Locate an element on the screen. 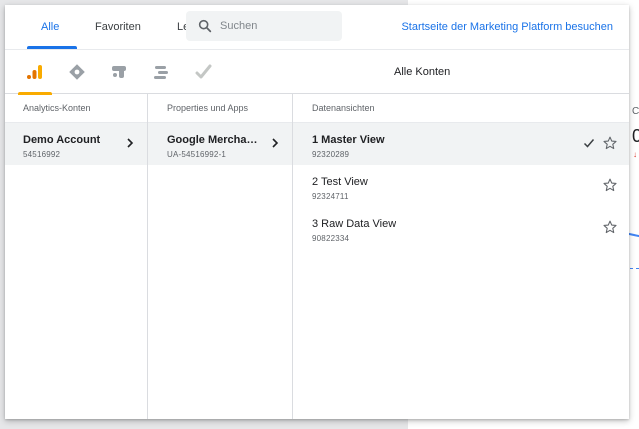 The height and width of the screenshot is (429, 639). tag-manager-icon is located at coordinates (77, 72).